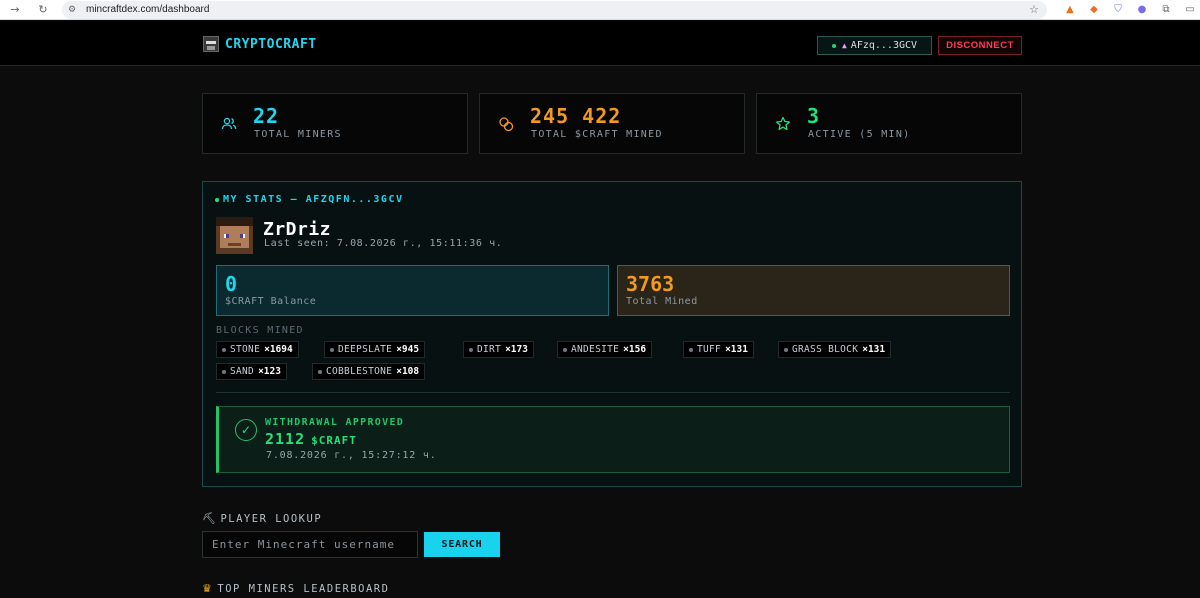 Image resolution: width=1200 pixels, height=598 pixels. I want to click on pickaxe-icon: ⛏, so click(210, 518).